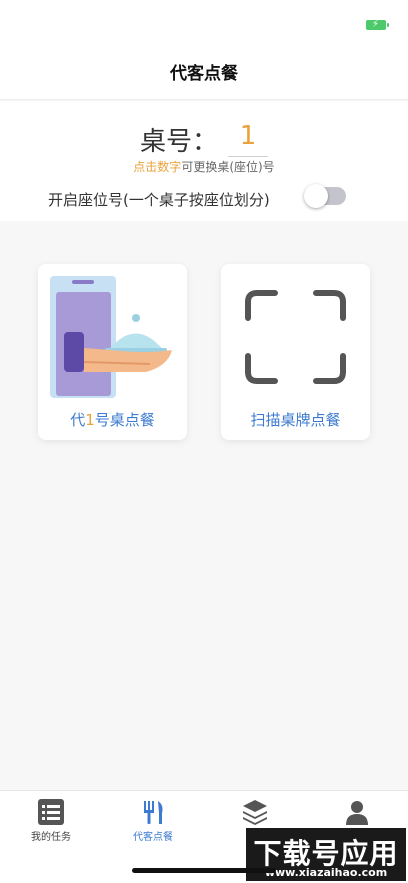  I want to click on person-icon, so click(357, 813).